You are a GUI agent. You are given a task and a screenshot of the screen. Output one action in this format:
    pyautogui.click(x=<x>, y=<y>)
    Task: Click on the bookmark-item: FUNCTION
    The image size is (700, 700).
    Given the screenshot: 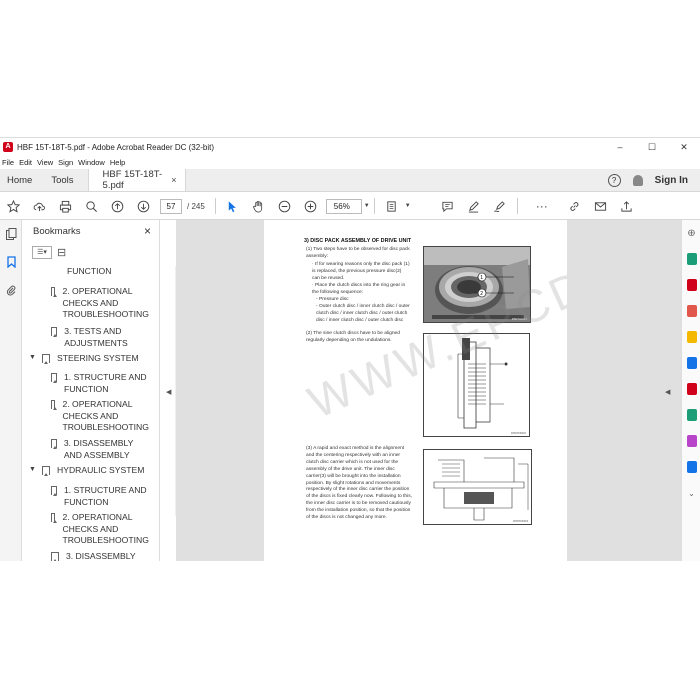 What is the action you would take?
    pyautogui.click(x=89, y=272)
    